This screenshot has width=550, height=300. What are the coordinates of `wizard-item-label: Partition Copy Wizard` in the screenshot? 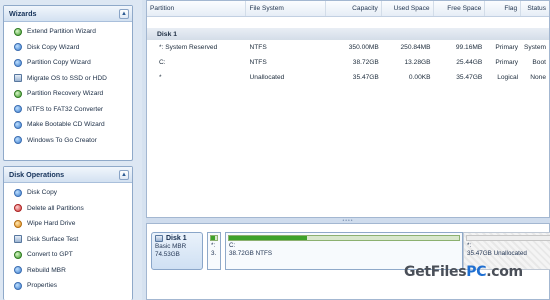 It's located at (59, 63).